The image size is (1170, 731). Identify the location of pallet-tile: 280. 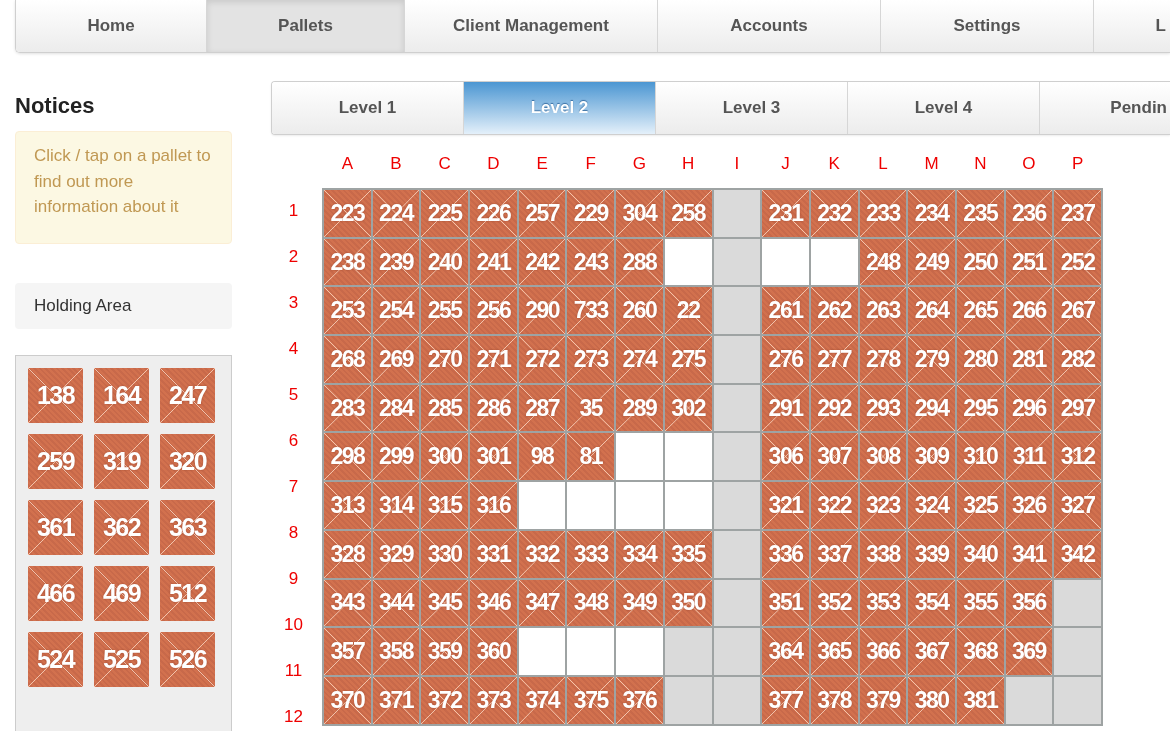
(980, 359).